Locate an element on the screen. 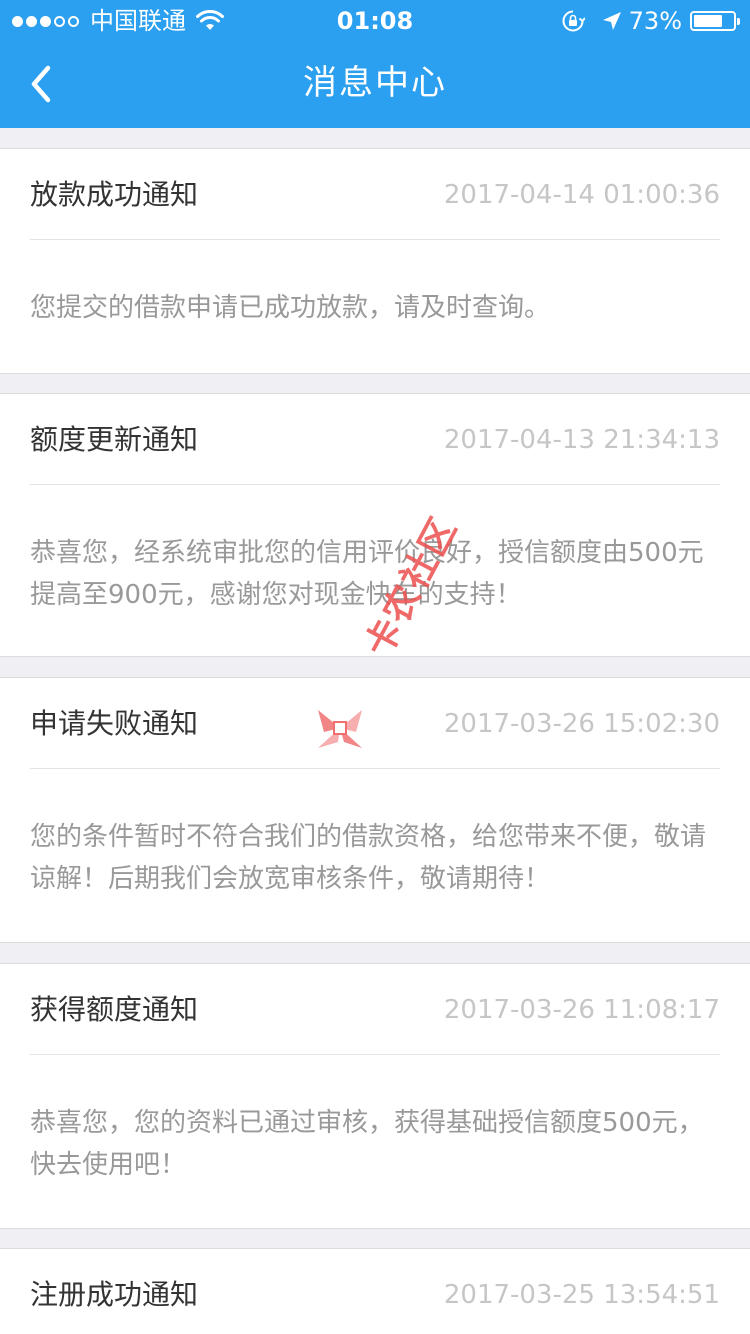 Image resolution: width=750 pixels, height=1334 pixels. message-time: 2017-03-26 11:08:17 is located at coordinates (581, 1010).